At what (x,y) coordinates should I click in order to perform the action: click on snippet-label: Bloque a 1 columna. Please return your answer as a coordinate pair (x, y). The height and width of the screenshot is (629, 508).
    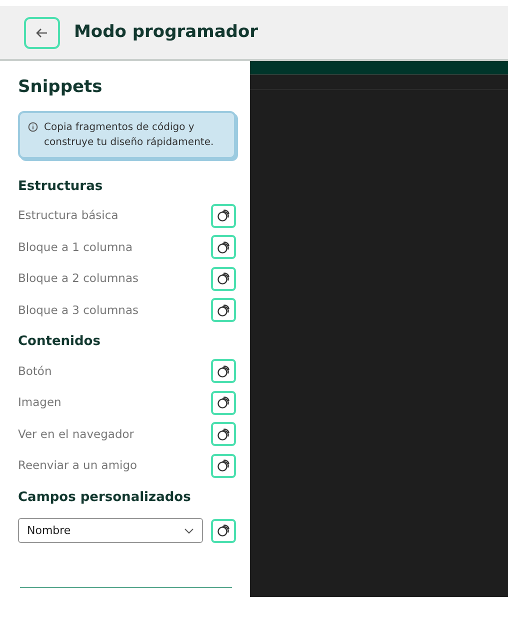
    Looking at the image, I should click on (75, 247).